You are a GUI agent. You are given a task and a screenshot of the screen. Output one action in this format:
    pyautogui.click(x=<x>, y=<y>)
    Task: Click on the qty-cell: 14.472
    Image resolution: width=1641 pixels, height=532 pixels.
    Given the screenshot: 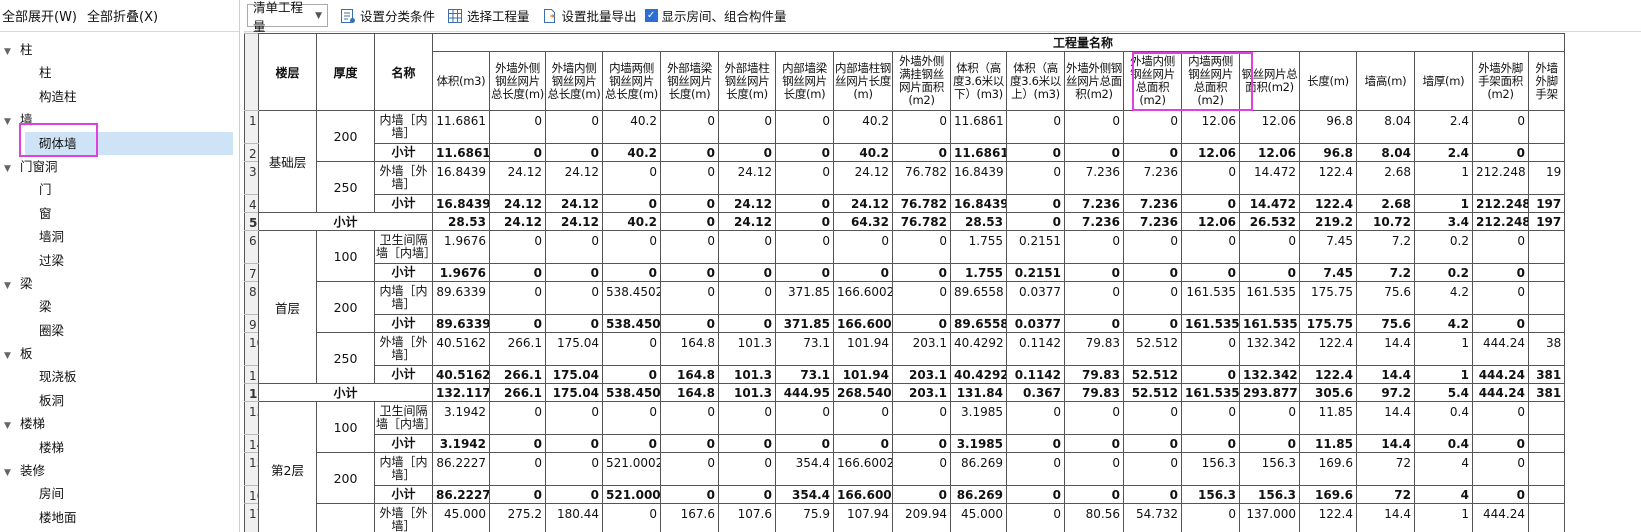 What is the action you would take?
    pyautogui.click(x=1269, y=178)
    